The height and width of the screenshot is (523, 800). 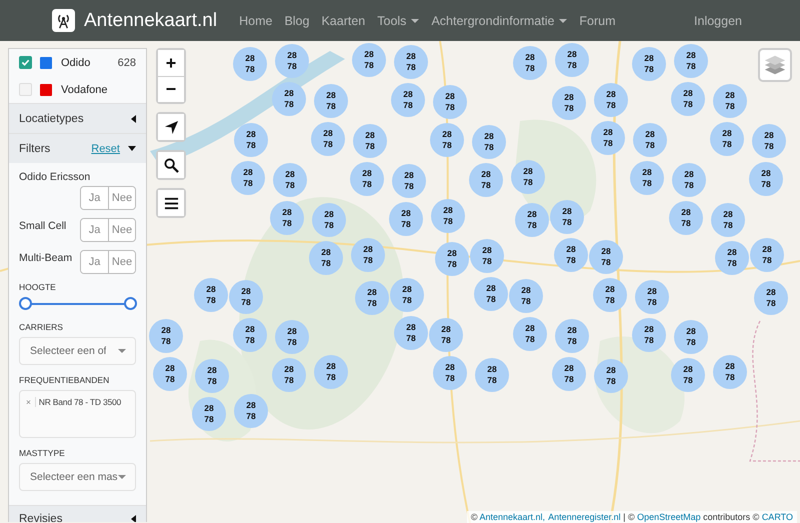 I want to click on zoom-out-button: −, so click(x=171, y=89).